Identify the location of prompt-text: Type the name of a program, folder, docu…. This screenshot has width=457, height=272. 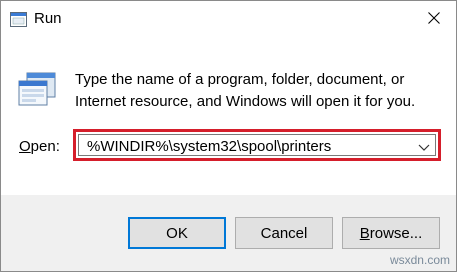
(260, 91).